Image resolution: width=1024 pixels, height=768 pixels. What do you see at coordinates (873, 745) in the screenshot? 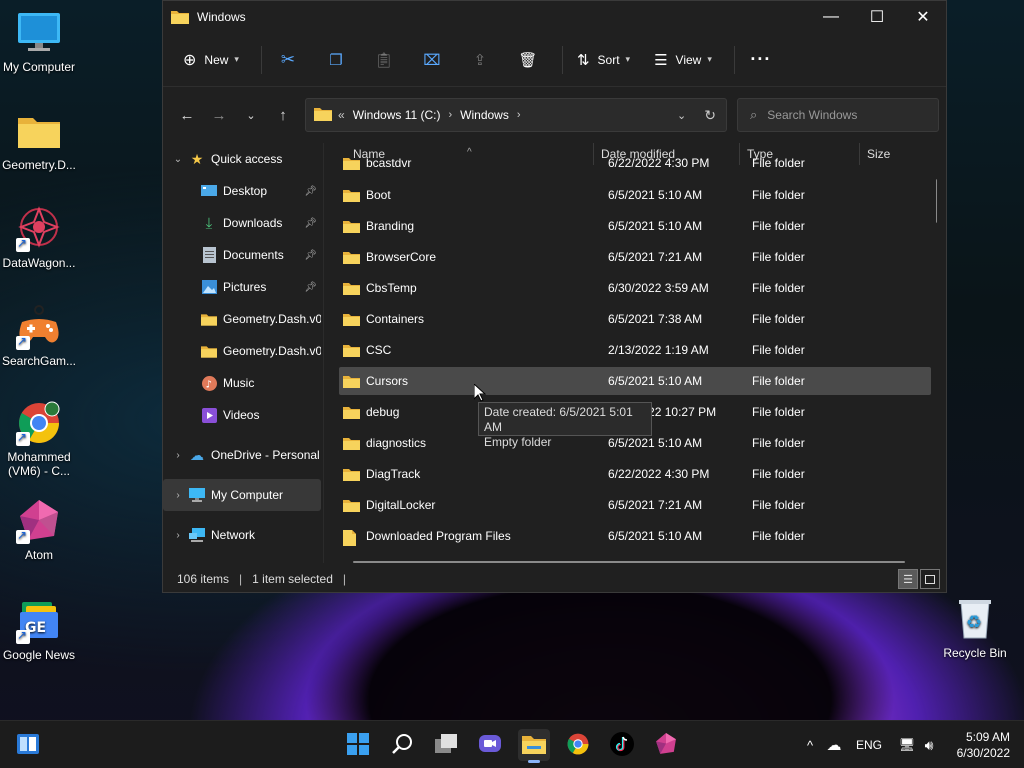
I see `input-language-button: ENG` at bounding box center [873, 745].